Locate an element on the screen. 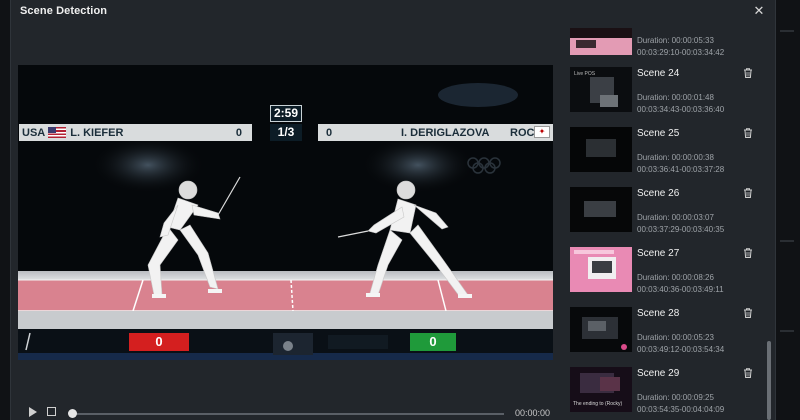 This screenshot has width=800, height=420. scorebar-right: 0 I. DERIGLAZOVA ROC ✦ is located at coordinates (435, 132).